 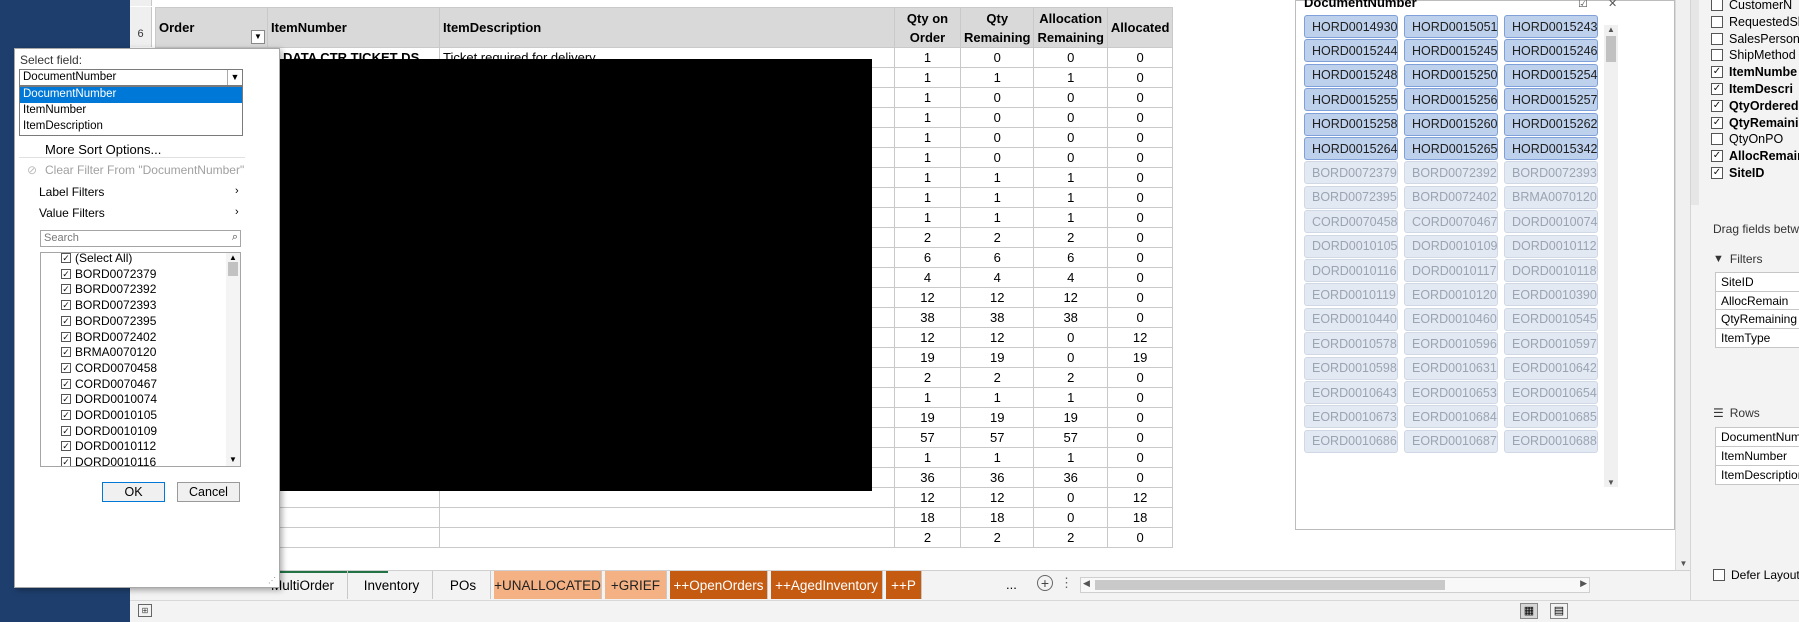 What do you see at coordinates (1754, 106) in the screenshot?
I see `field-item: ✓ QtyOrdered` at bounding box center [1754, 106].